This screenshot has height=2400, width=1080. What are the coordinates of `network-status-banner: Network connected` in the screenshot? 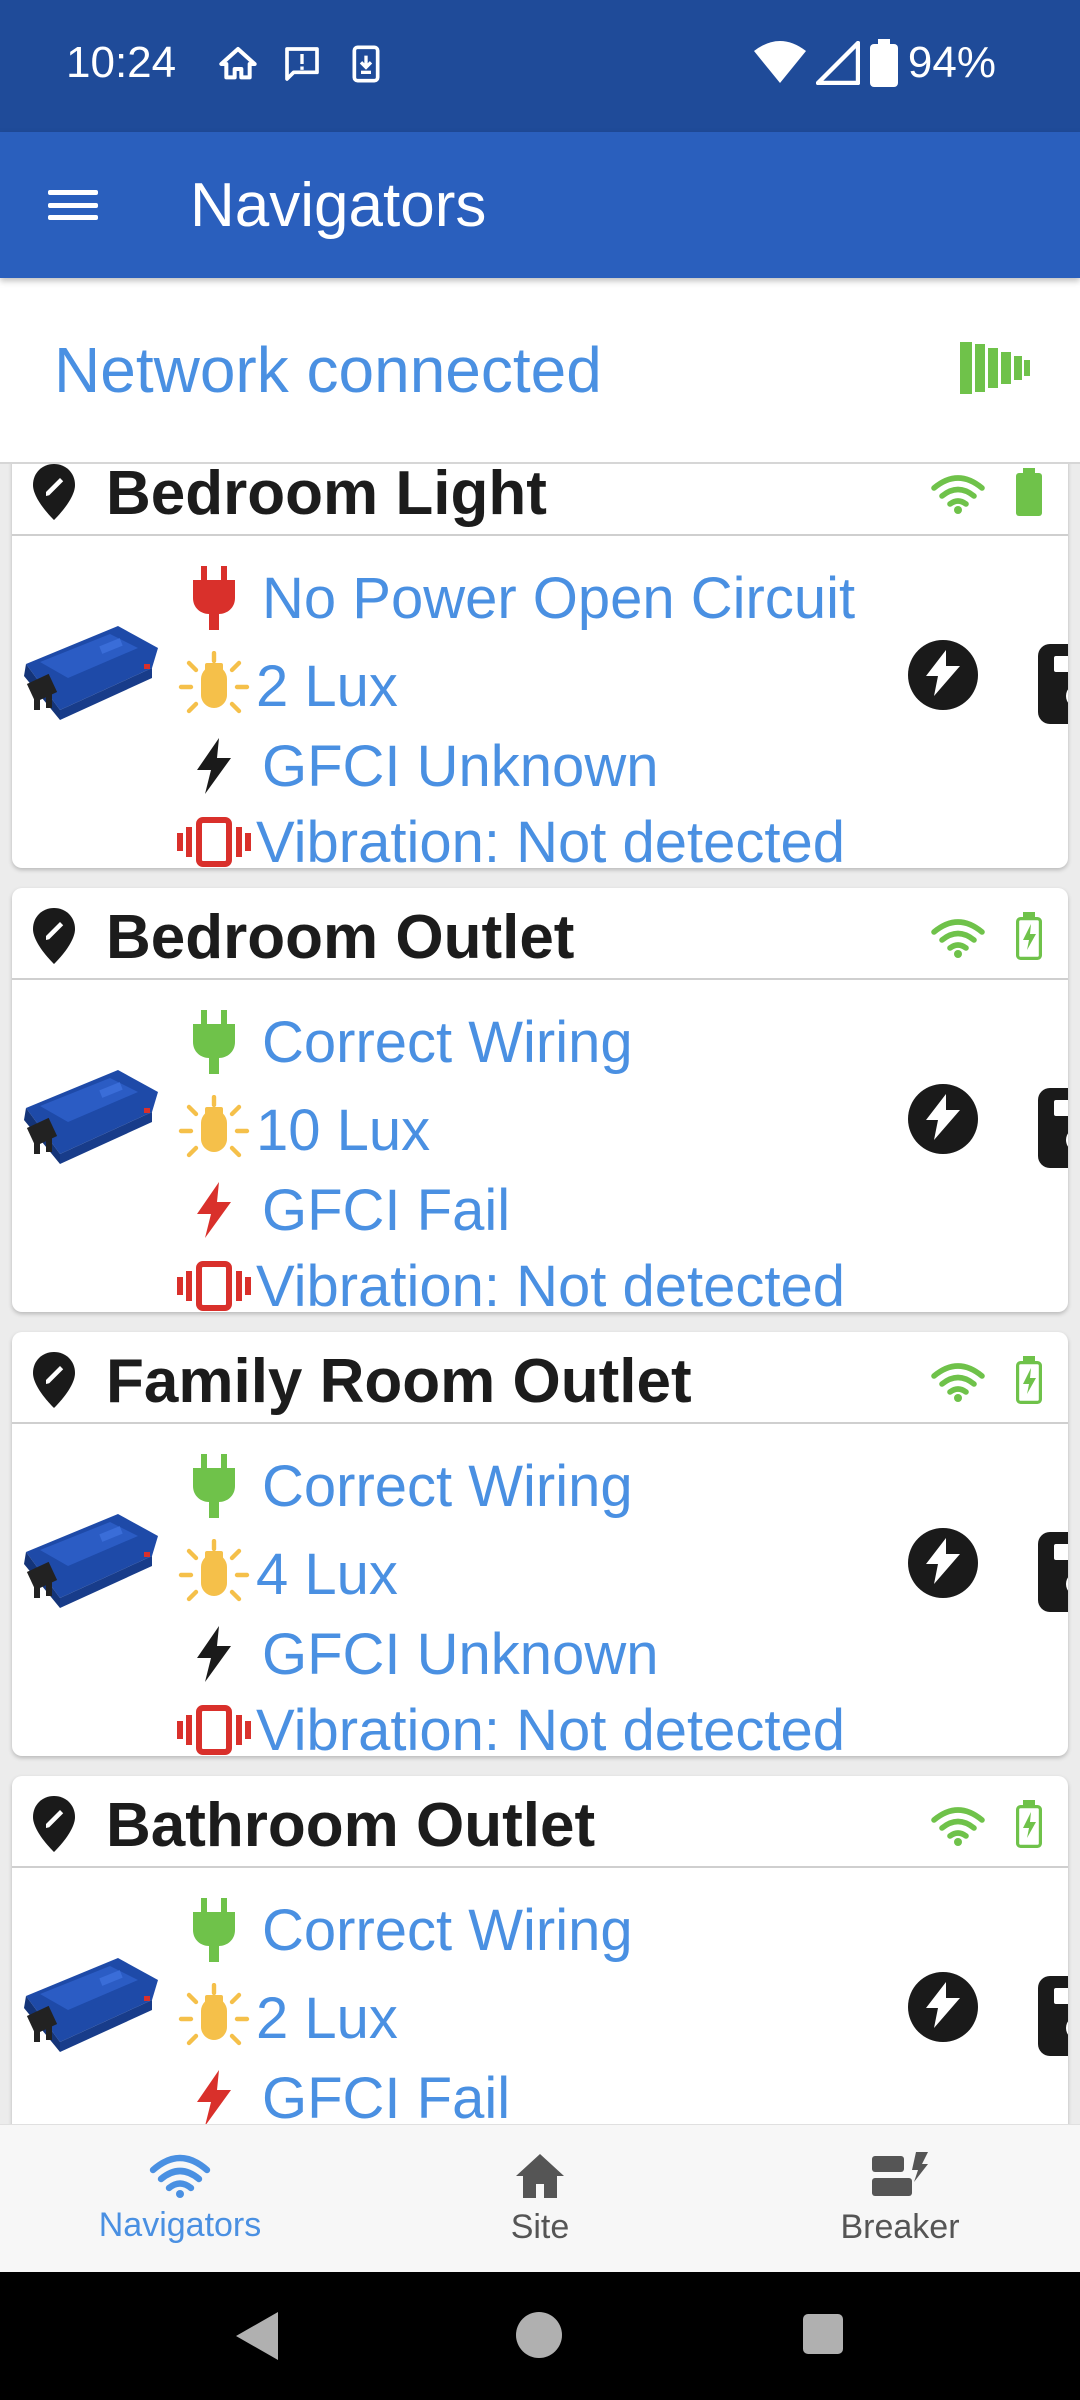 It's located at (540, 371).